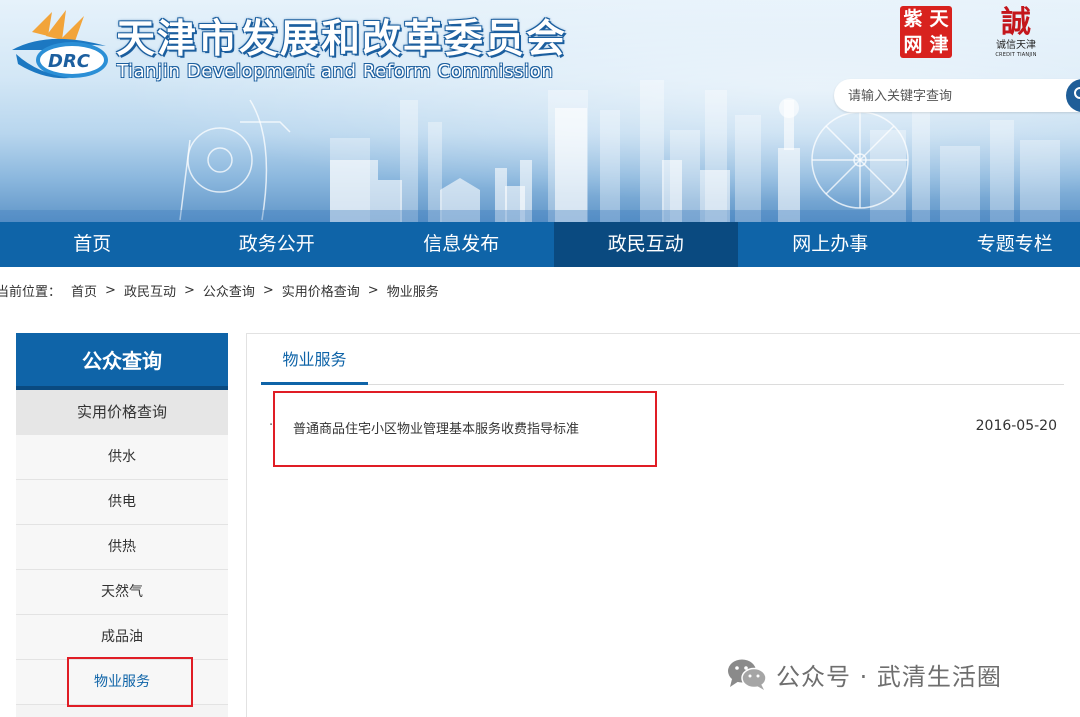 Image resolution: width=1080 pixels, height=717 pixels. I want to click on sidebar-item-heating: 供热, so click(122, 547).